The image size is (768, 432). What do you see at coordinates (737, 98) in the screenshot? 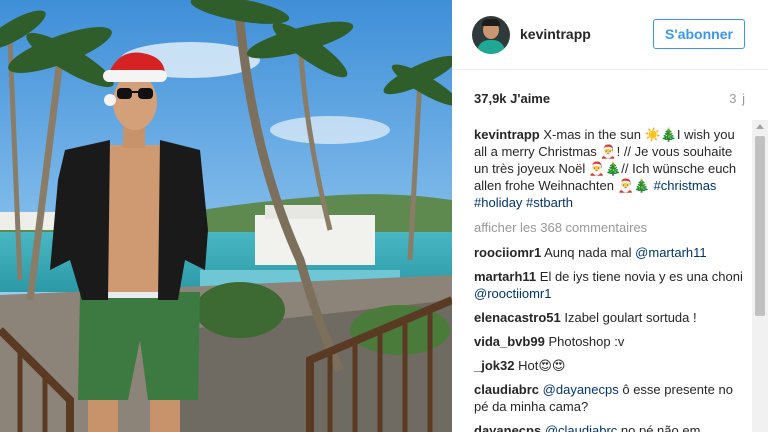
I see `post-time: 3 j` at bounding box center [737, 98].